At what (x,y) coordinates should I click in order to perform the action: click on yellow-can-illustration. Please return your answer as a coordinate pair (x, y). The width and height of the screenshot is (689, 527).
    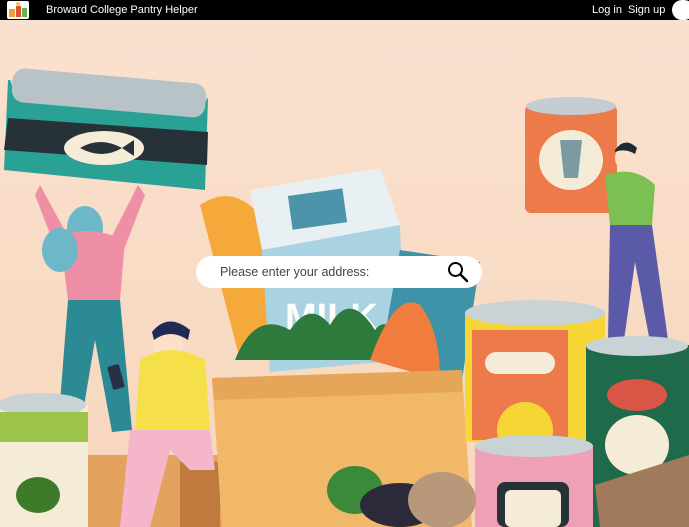
    Looking at the image, I should click on (535, 379).